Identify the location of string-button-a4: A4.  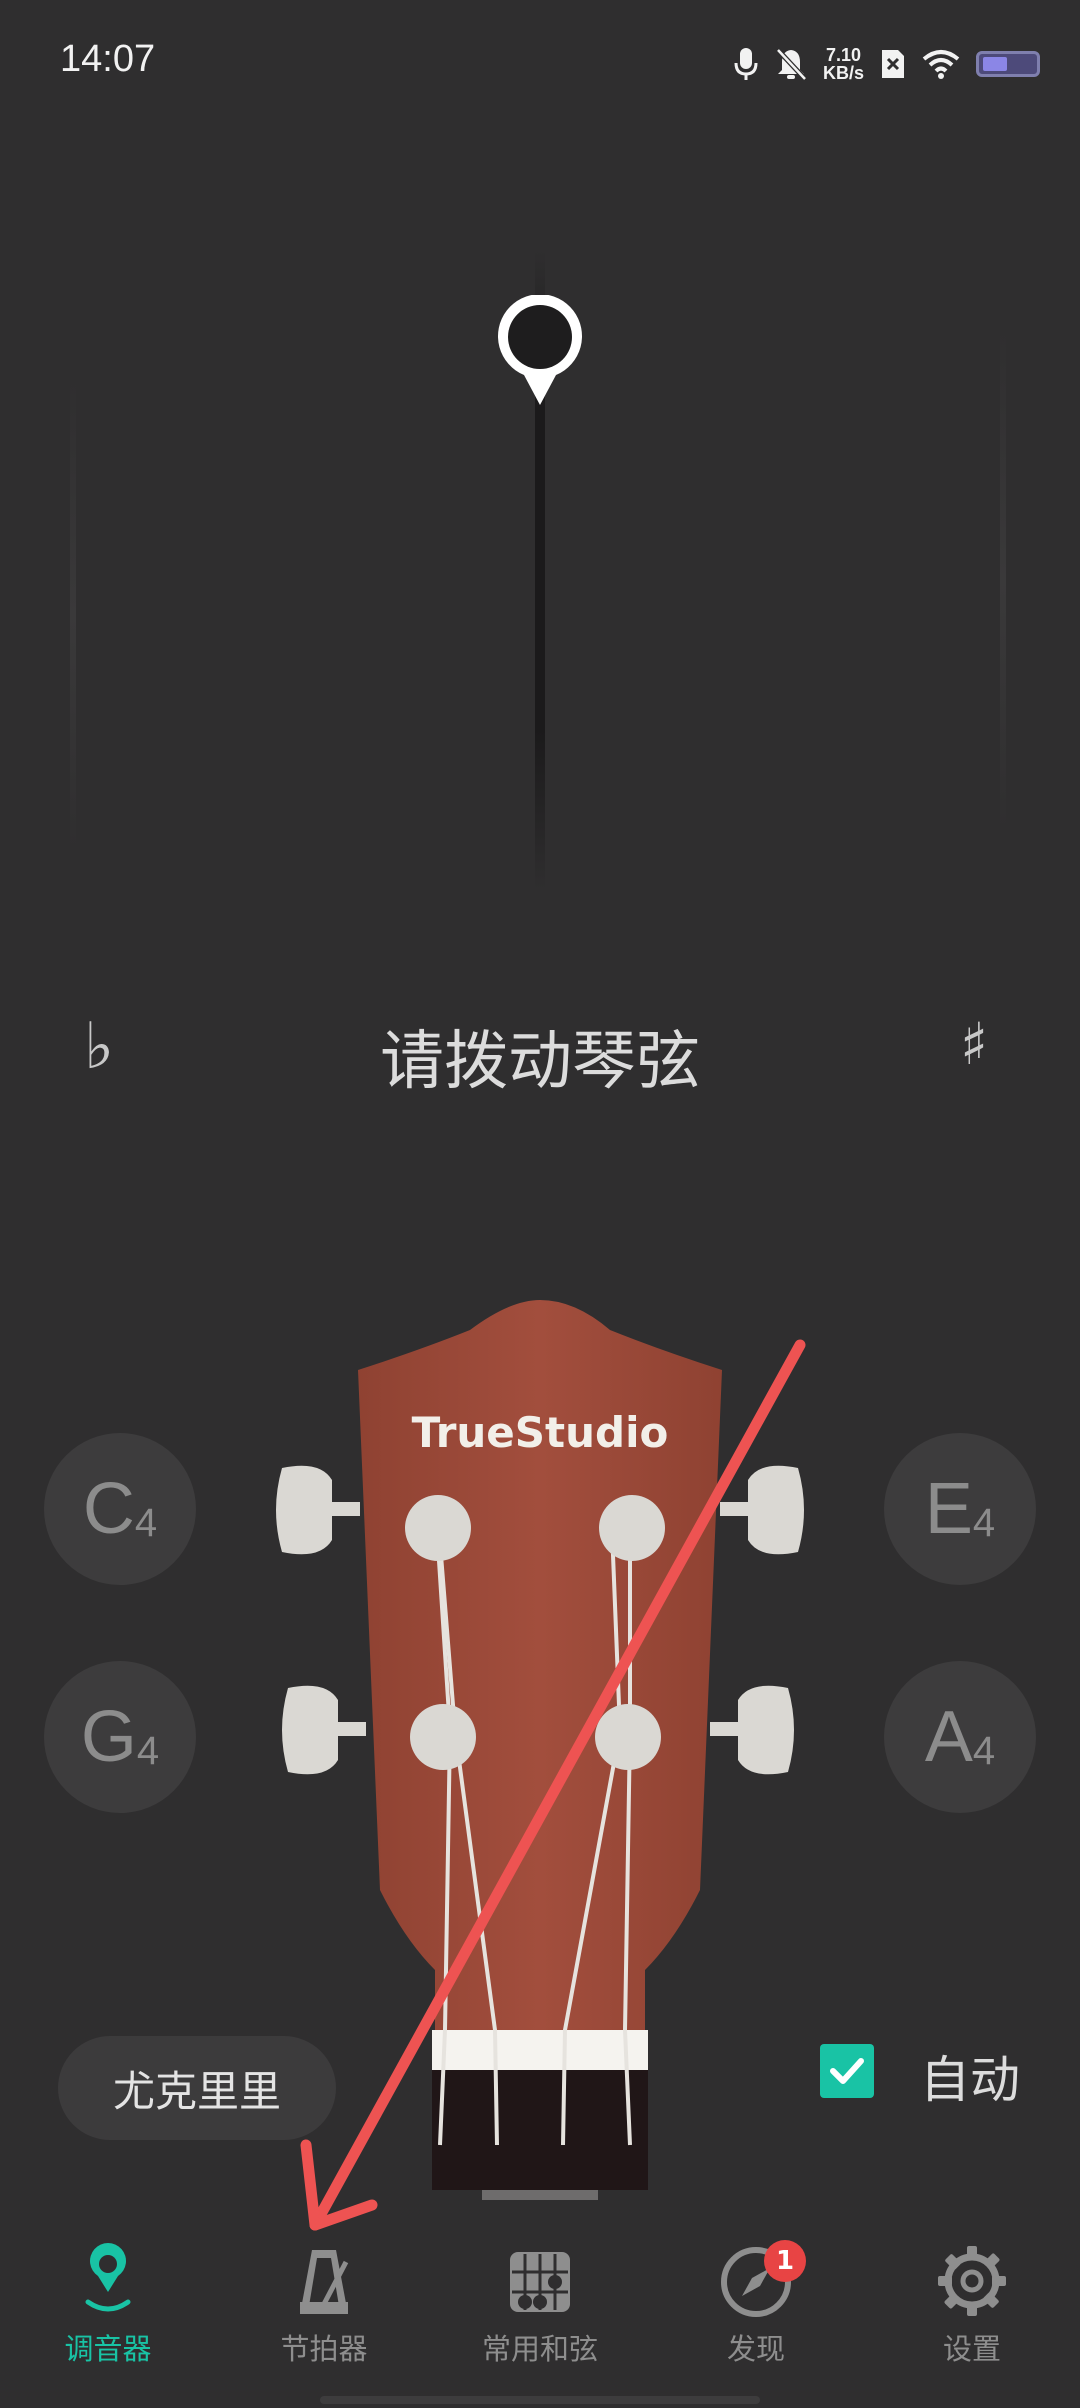
(960, 1737).